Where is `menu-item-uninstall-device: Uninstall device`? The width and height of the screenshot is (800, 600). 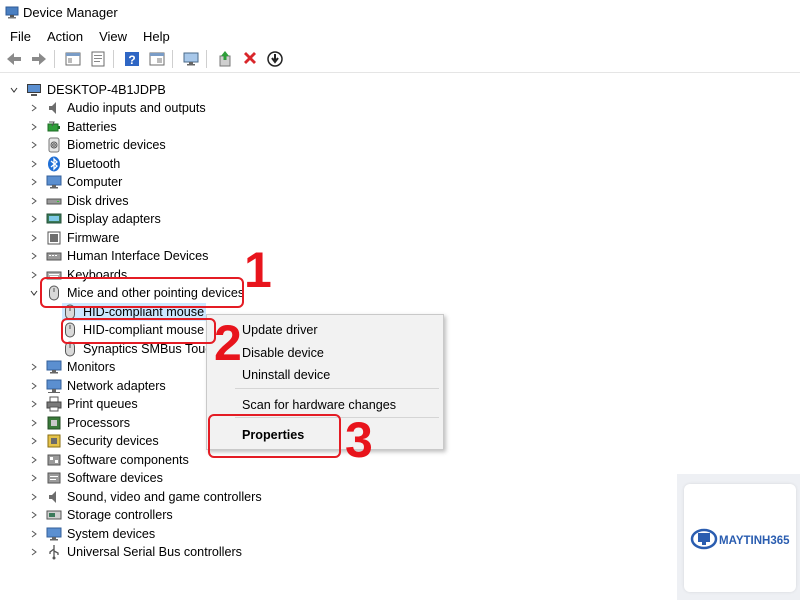 menu-item-uninstall-device: Uninstall device is located at coordinates (286, 375).